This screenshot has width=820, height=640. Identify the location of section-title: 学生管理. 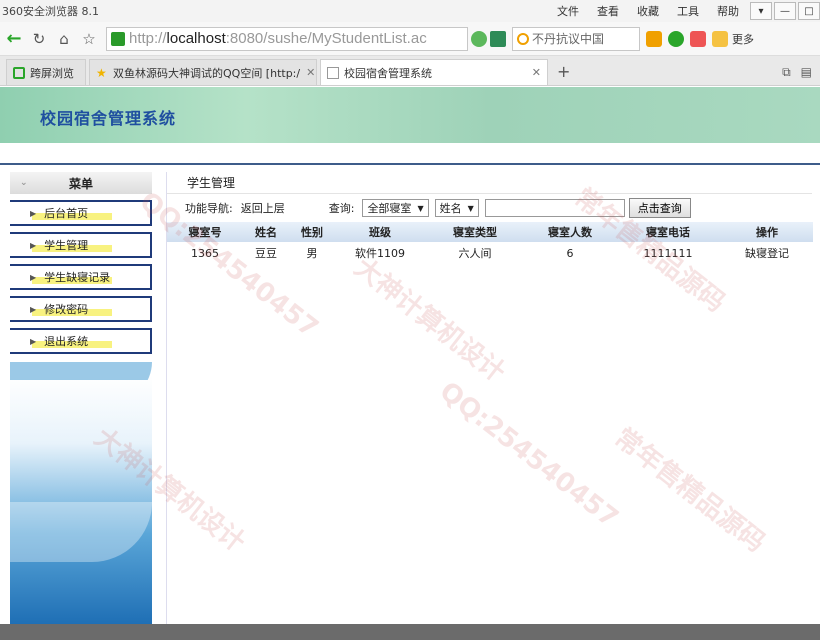
(489, 183).